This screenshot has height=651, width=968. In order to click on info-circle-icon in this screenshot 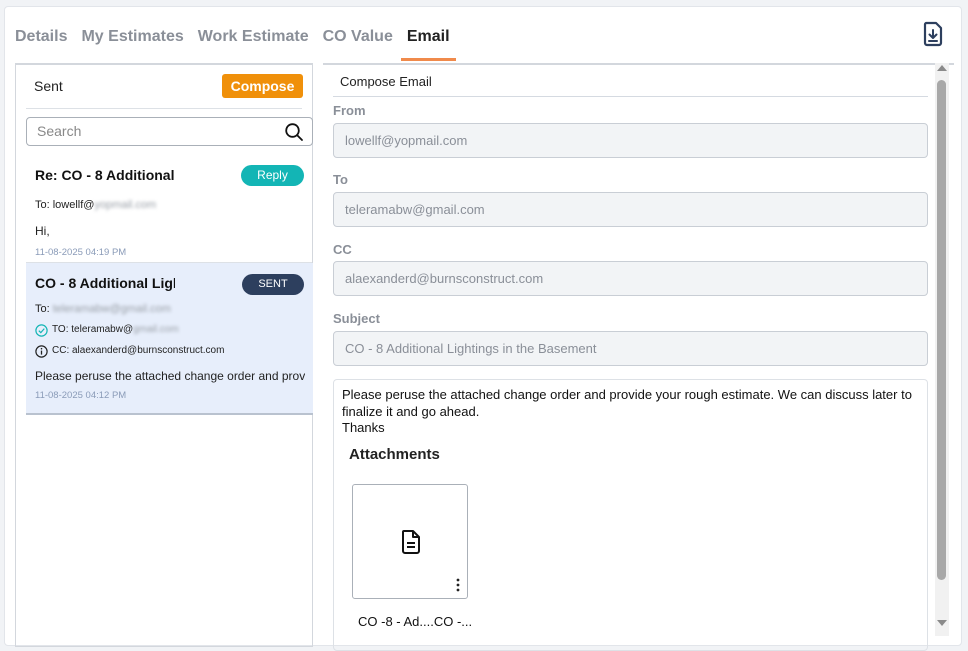, I will do `click(41, 351)`.